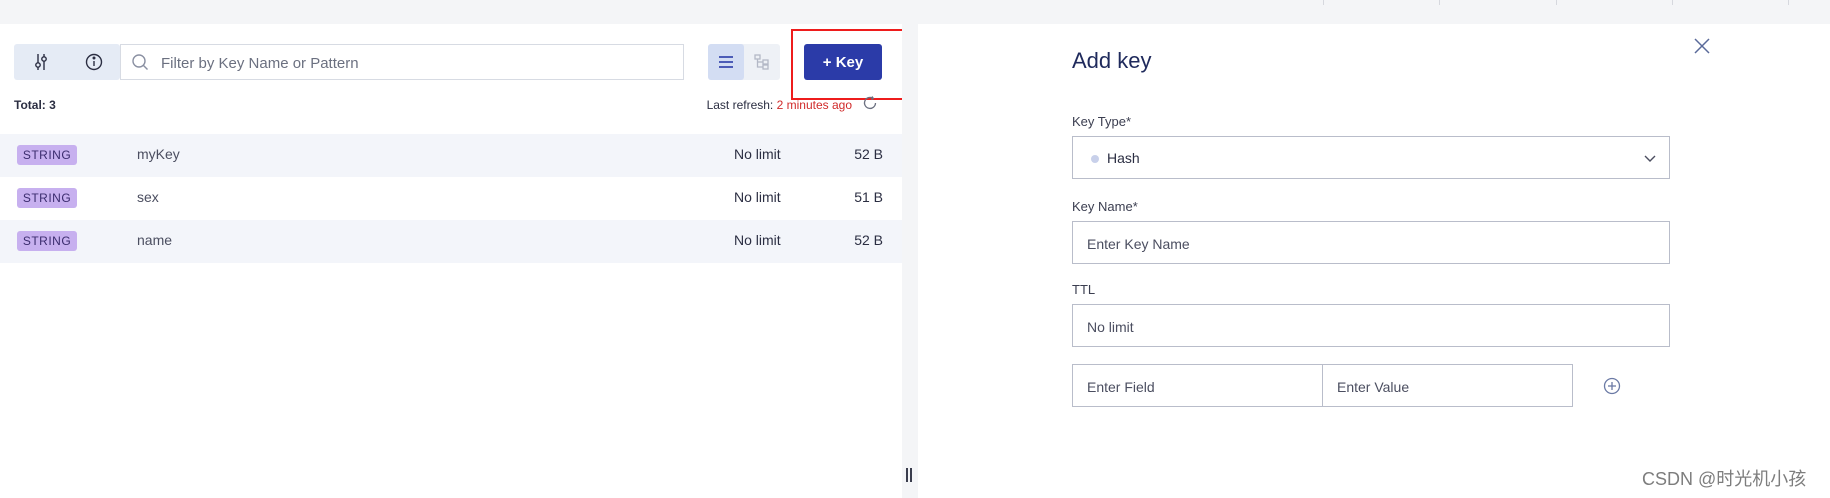  Describe the element at coordinates (158, 154) in the screenshot. I see `key-name: myKey` at that location.